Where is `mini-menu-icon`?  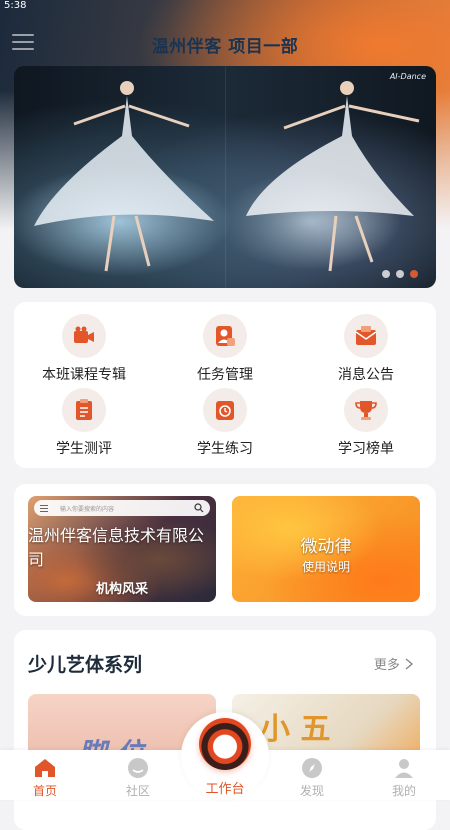 mini-menu-icon is located at coordinates (44, 509).